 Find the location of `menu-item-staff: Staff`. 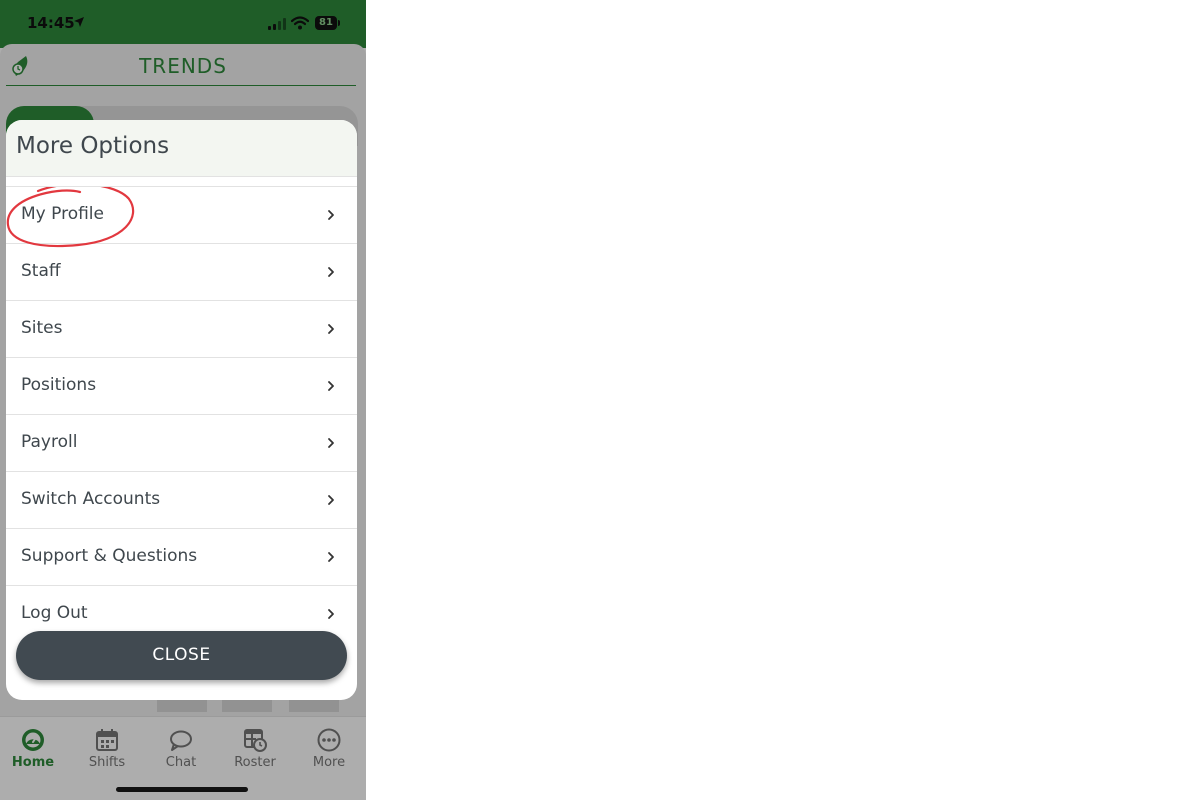

menu-item-staff: Staff is located at coordinates (181, 272).